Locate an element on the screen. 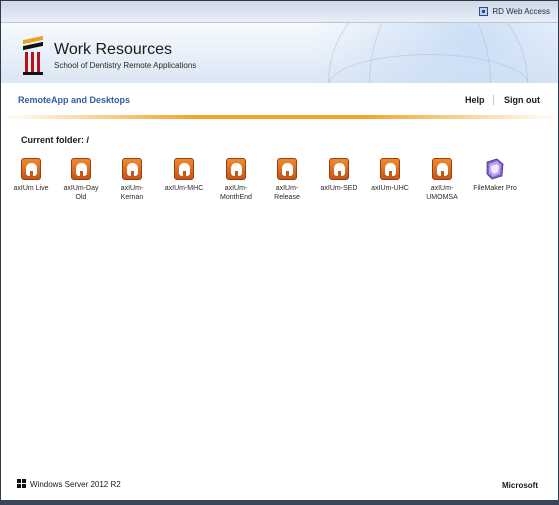 The height and width of the screenshot is (505, 559). nav-divider is located at coordinates (493, 100).